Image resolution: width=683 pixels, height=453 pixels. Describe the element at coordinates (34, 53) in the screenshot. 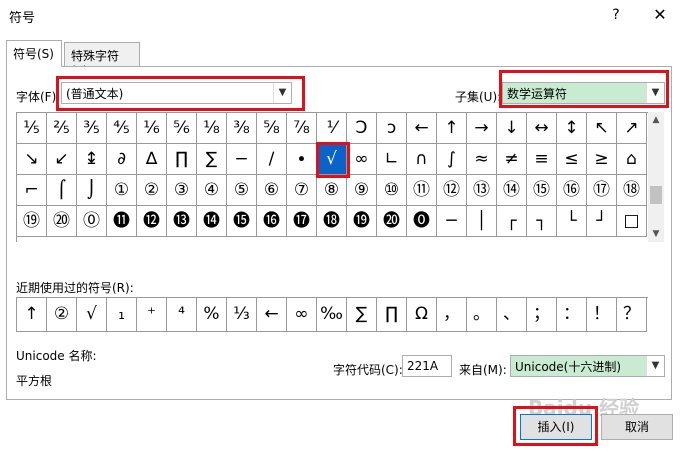

I see `tab-symbols: 符号(S)` at that location.